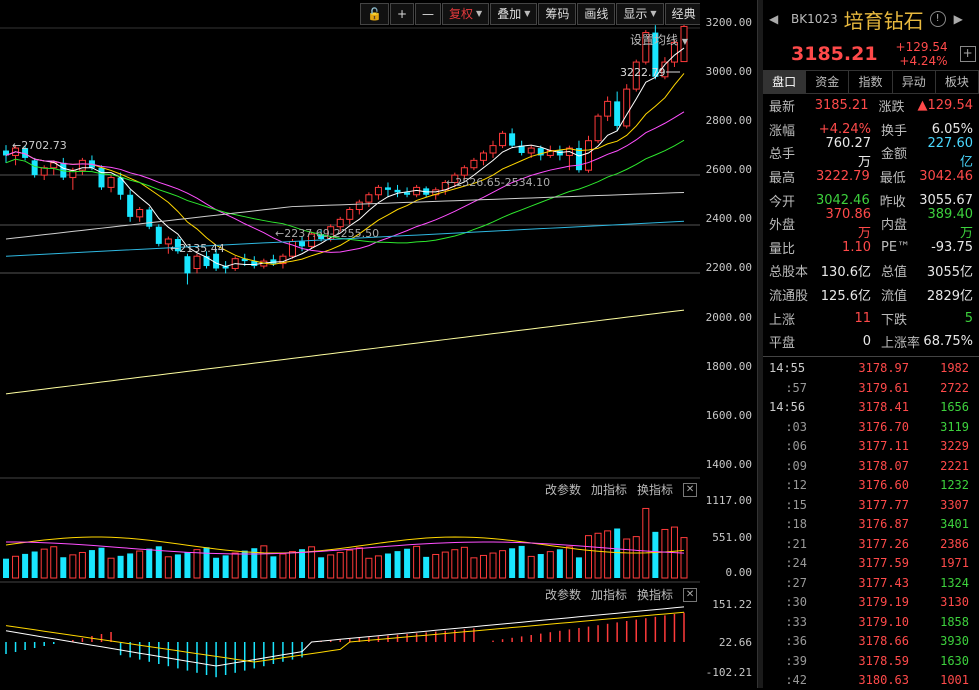  What do you see at coordinates (844, 129) in the screenshot?
I see `quote-value: +4.24%` at bounding box center [844, 129].